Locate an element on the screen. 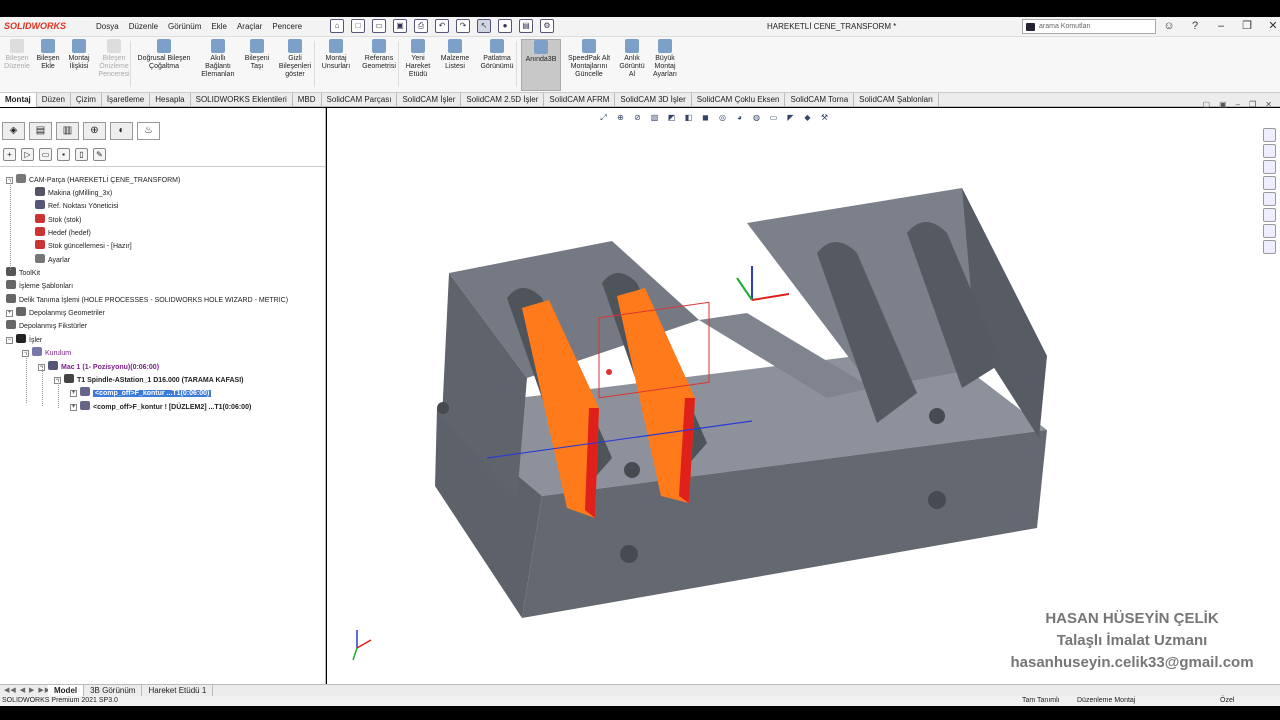 This screenshot has height=720, width=1280. print-icon: ⎙ is located at coordinates (421, 26).